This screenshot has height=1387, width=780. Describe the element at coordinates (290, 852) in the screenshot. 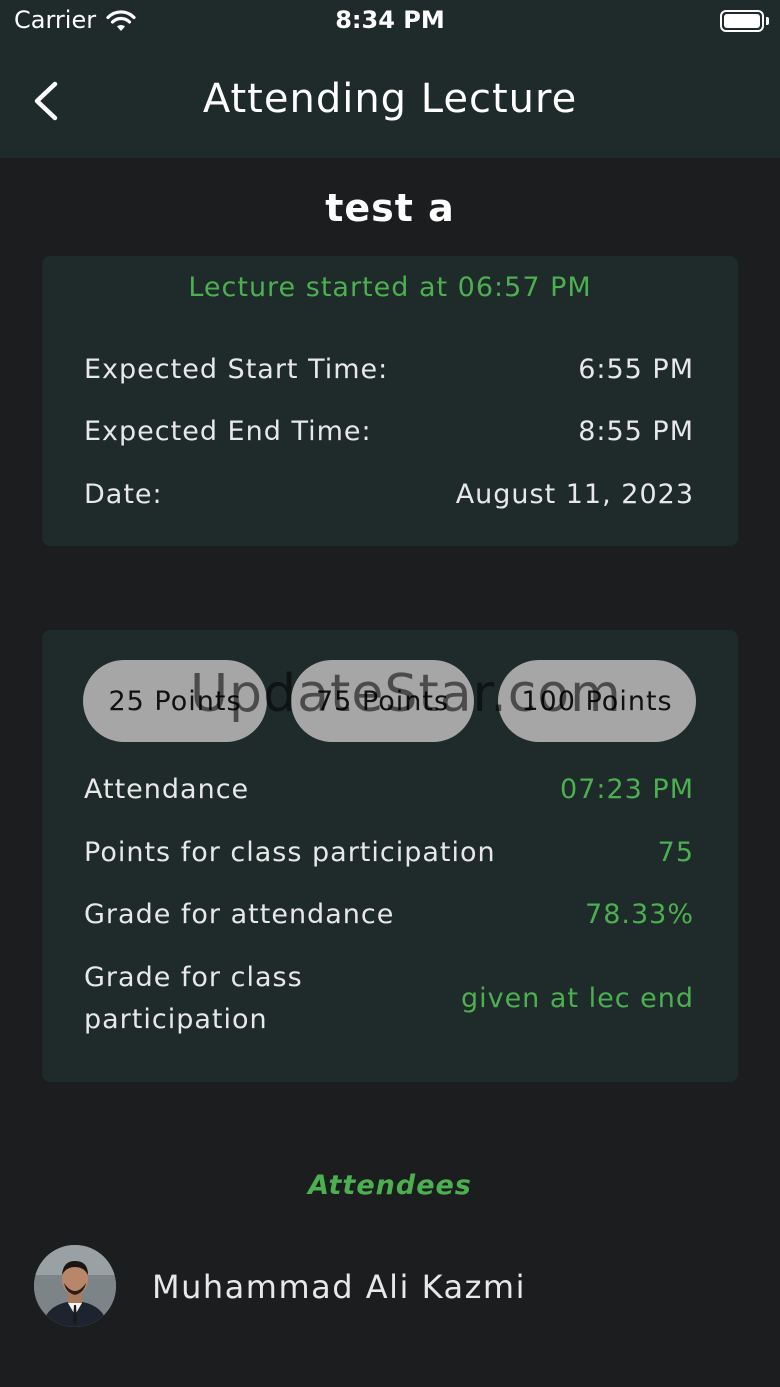

I see `participation-points-label: Points for class participation` at that location.